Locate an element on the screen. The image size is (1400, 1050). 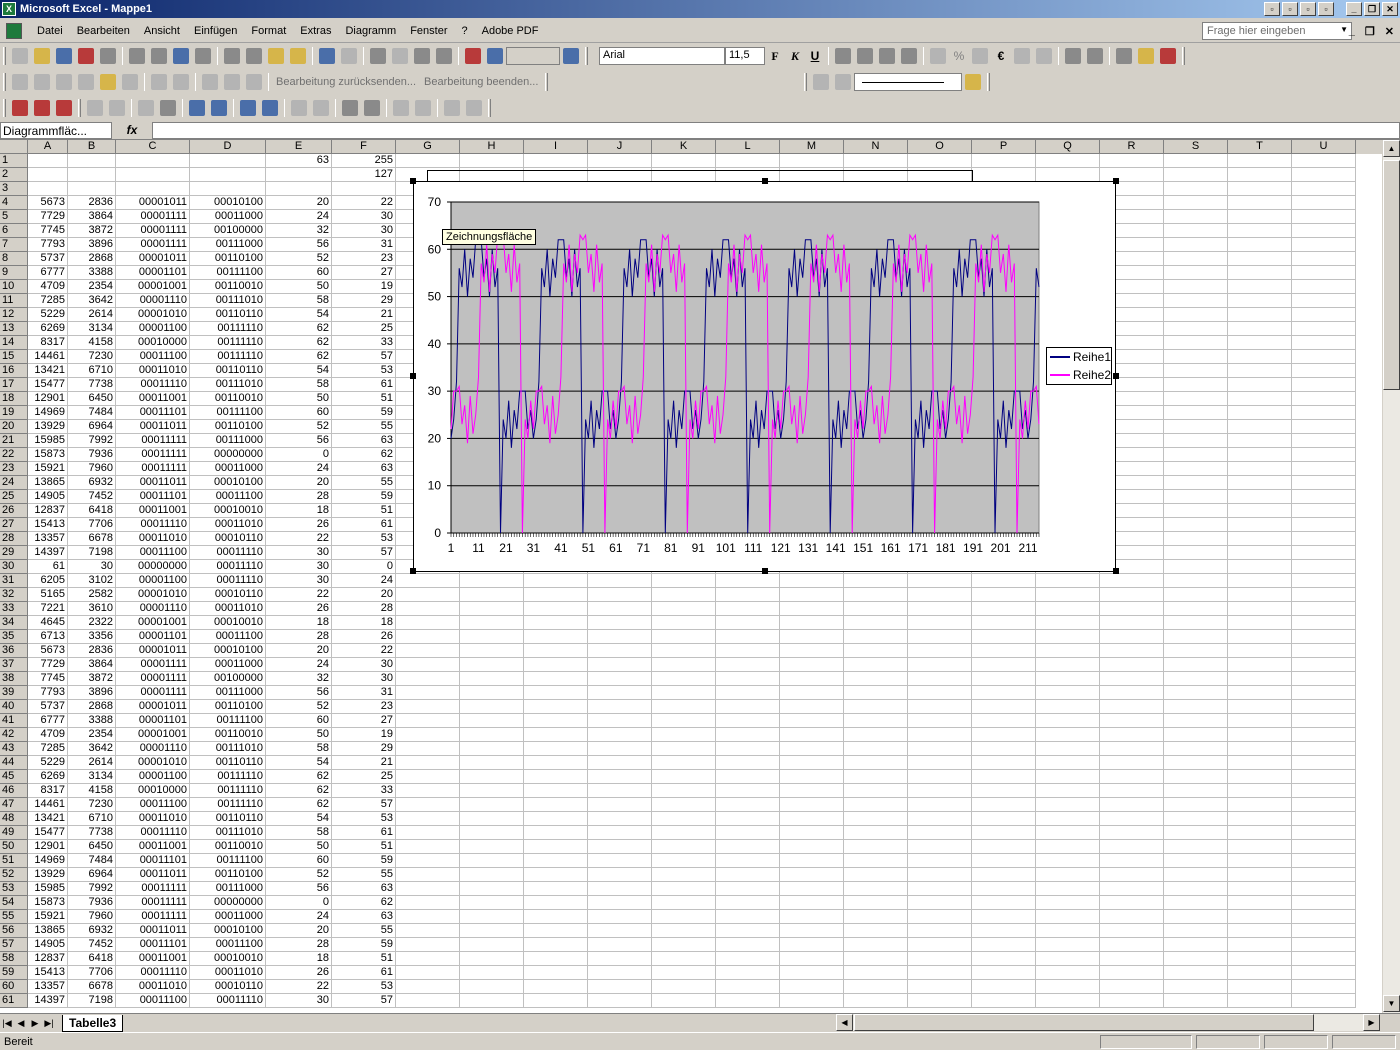
cell-a: 13357 is located at coordinates (48, 539).